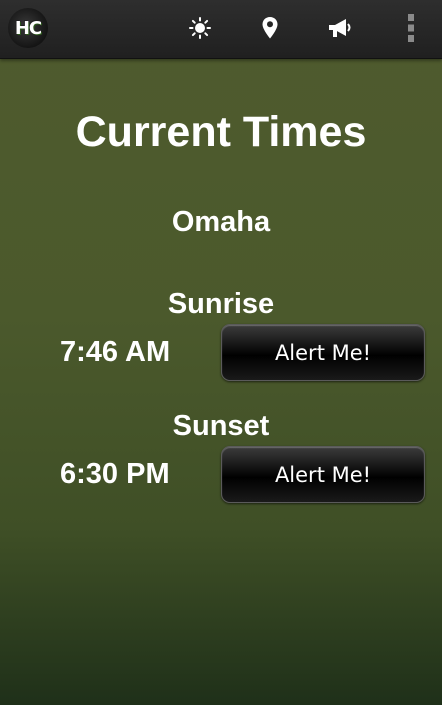 Image resolution: width=442 pixels, height=705 pixels. I want to click on app-logo: HC, so click(28, 28).